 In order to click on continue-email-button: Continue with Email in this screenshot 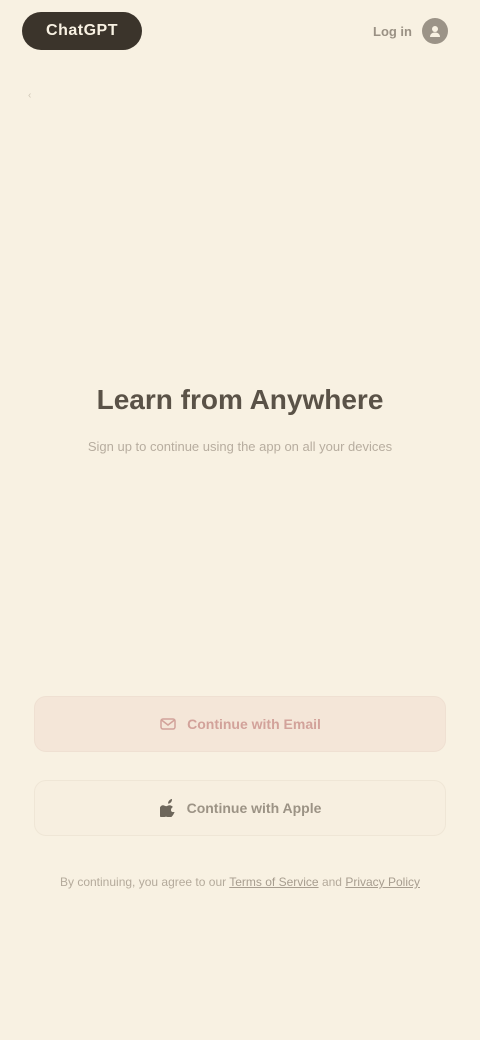, I will do `click(240, 724)`.